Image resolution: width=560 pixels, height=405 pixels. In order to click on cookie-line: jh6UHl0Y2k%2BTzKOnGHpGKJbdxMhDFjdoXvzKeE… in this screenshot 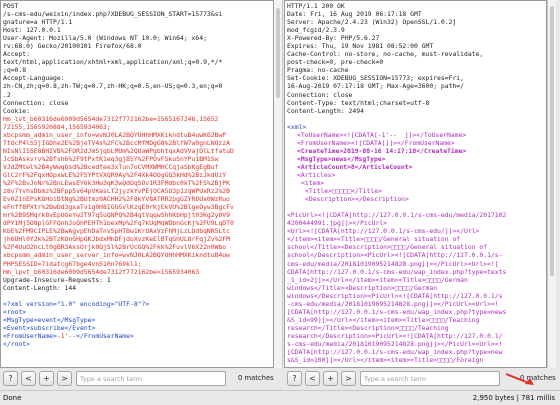, I will do `click(117, 239)`.